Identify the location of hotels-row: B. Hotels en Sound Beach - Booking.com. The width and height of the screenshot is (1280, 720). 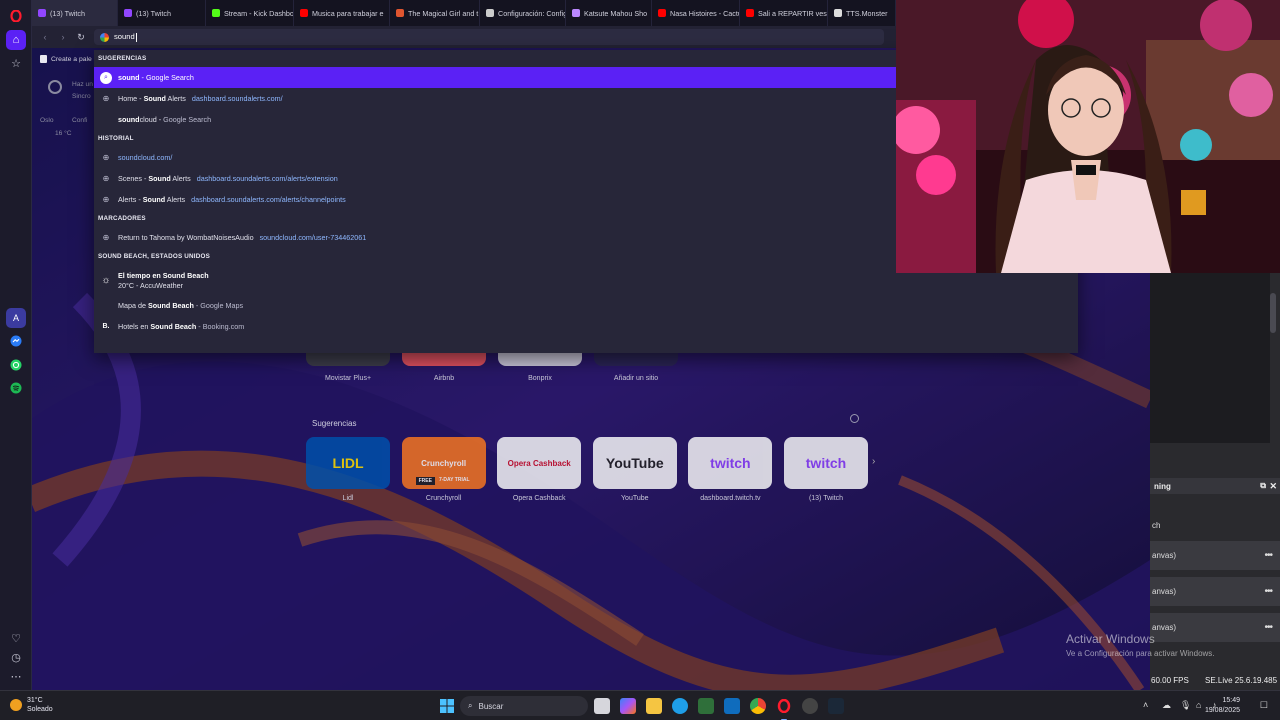
(586, 326).